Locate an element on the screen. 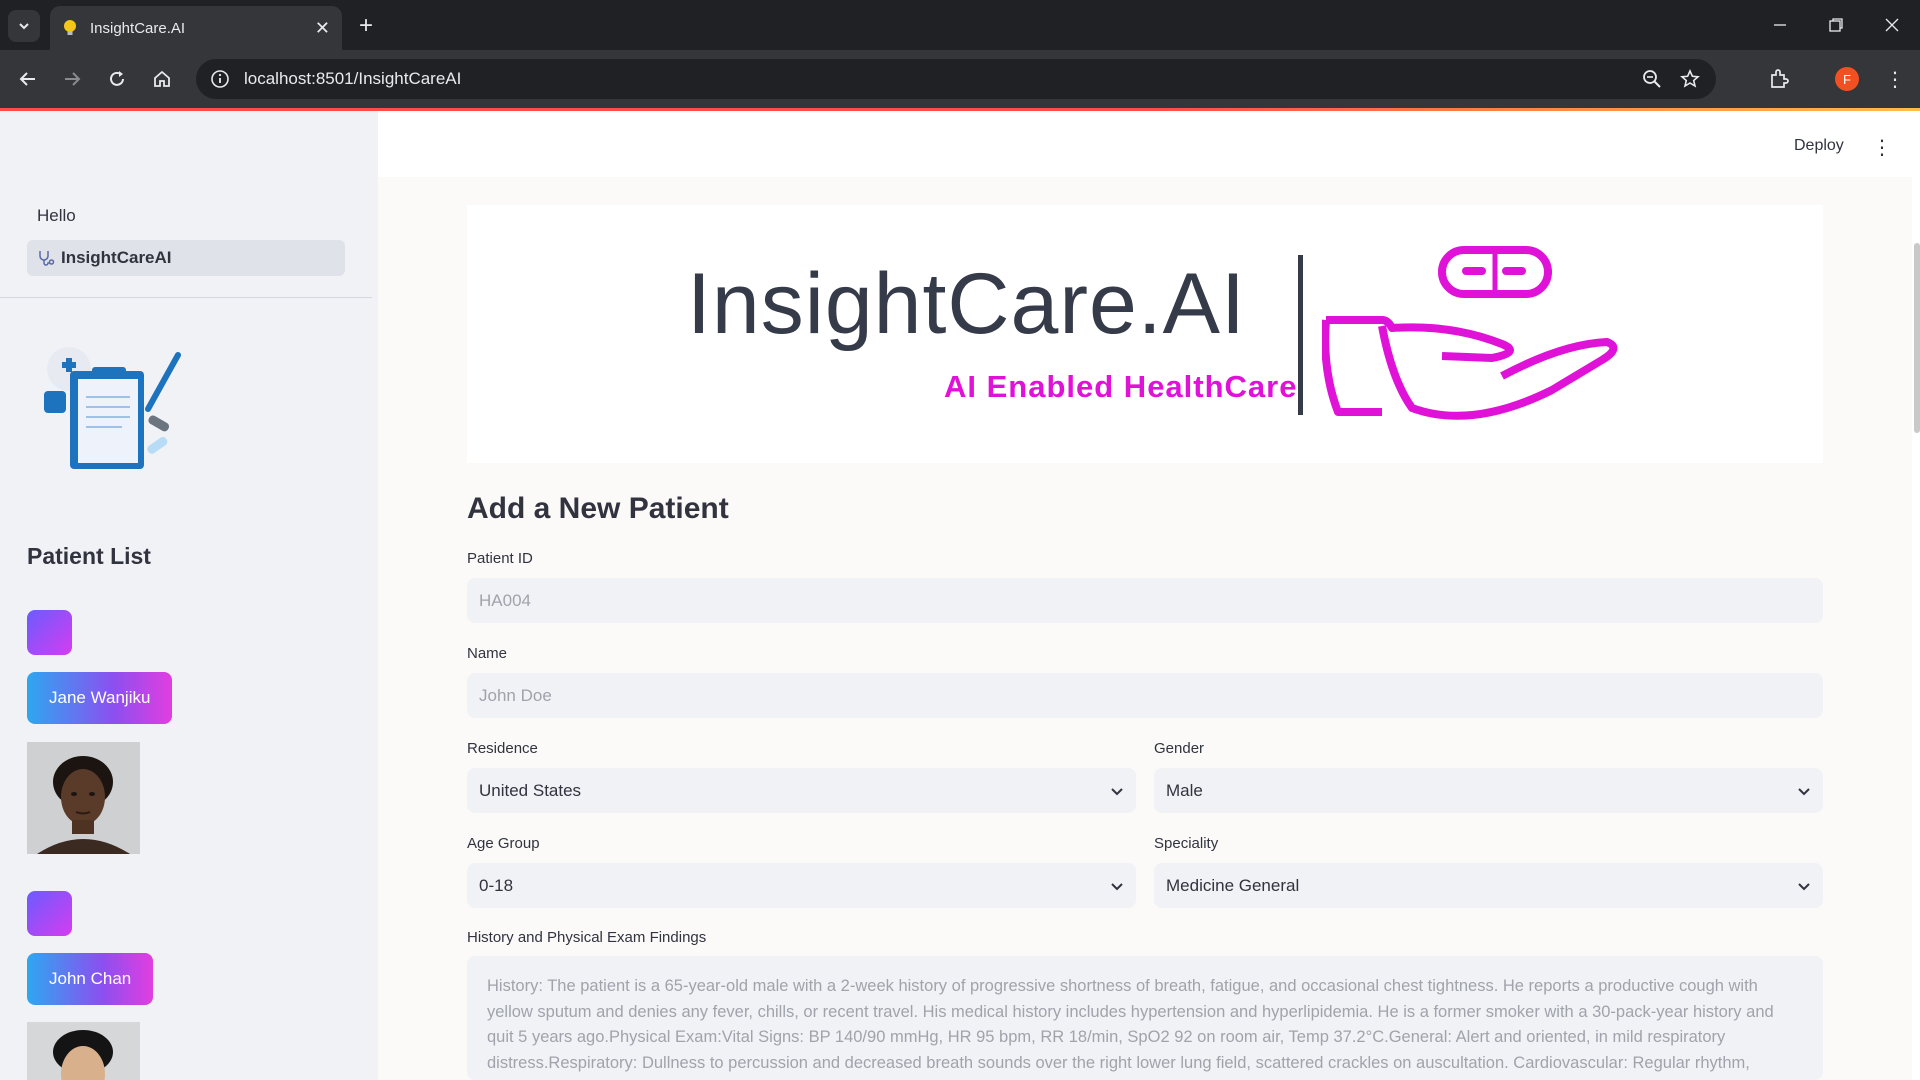  new-tab-button: + is located at coordinates (366, 26).